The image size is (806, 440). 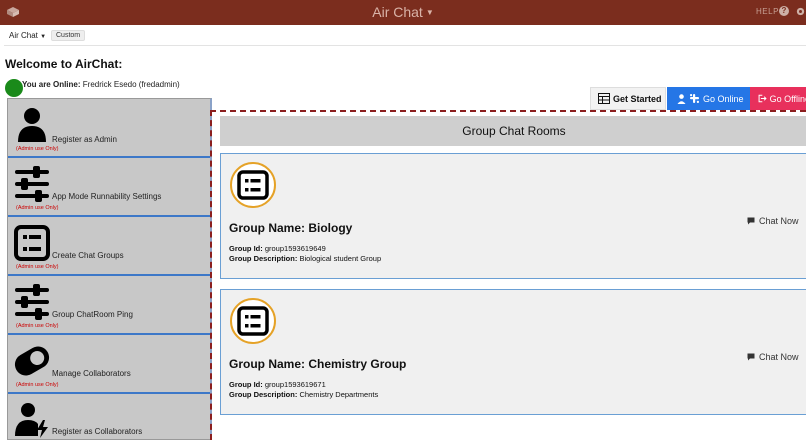 I want to click on go-online-button: Go Online, so click(x=708, y=98).